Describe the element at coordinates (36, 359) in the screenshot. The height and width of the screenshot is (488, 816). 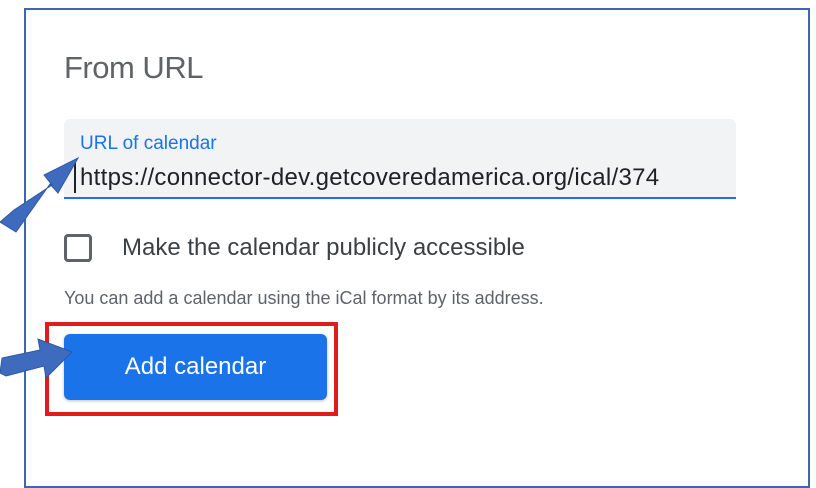
I see `annotation-arrow-button-icon` at that location.